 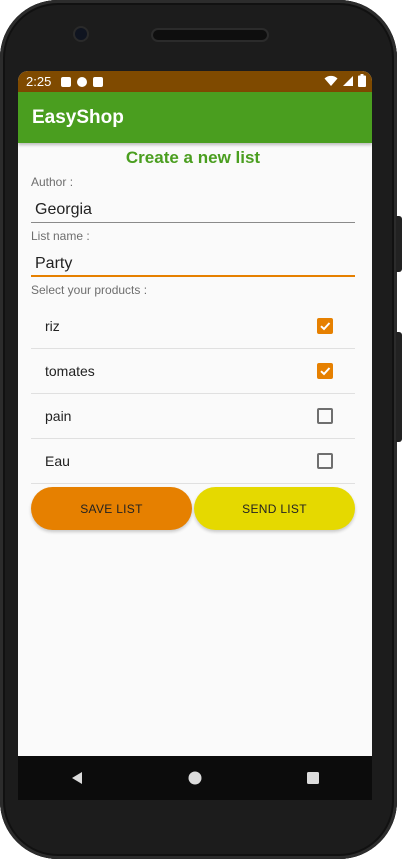 I want to click on author-label: Author :, so click(x=52, y=182).